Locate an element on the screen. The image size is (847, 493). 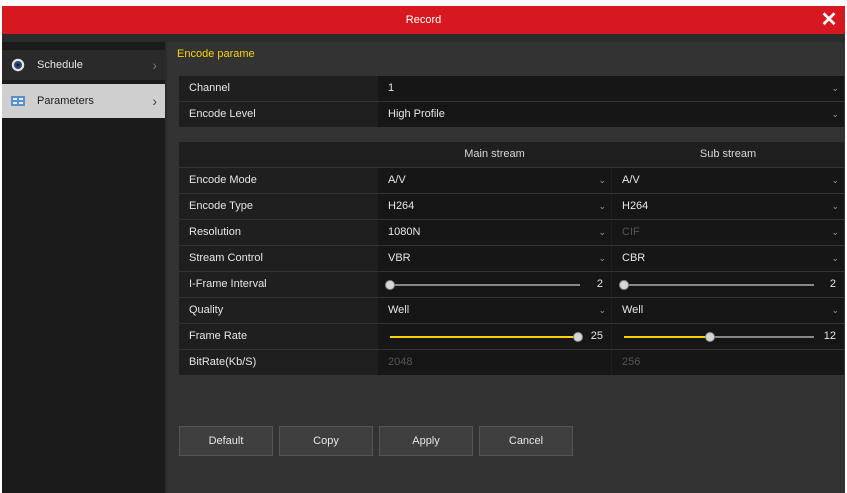
sub-stream-control-select: CBR ⌄ is located at coordinates (728, 258).